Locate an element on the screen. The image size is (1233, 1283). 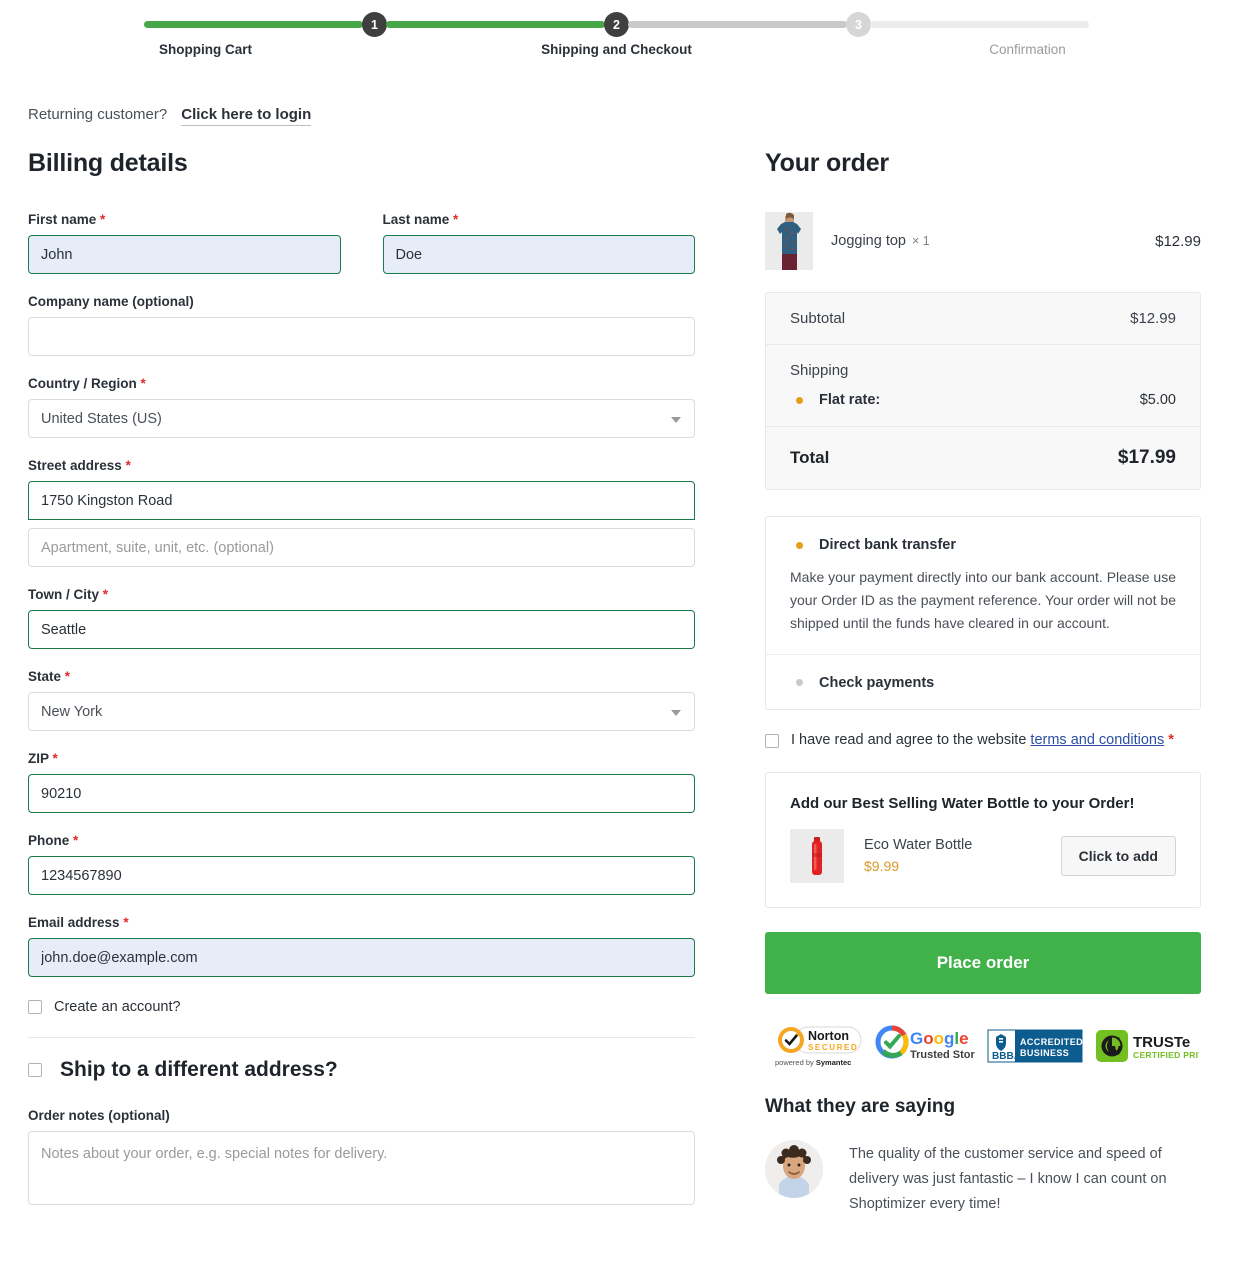
country-select is located at coordinates (361, 418).